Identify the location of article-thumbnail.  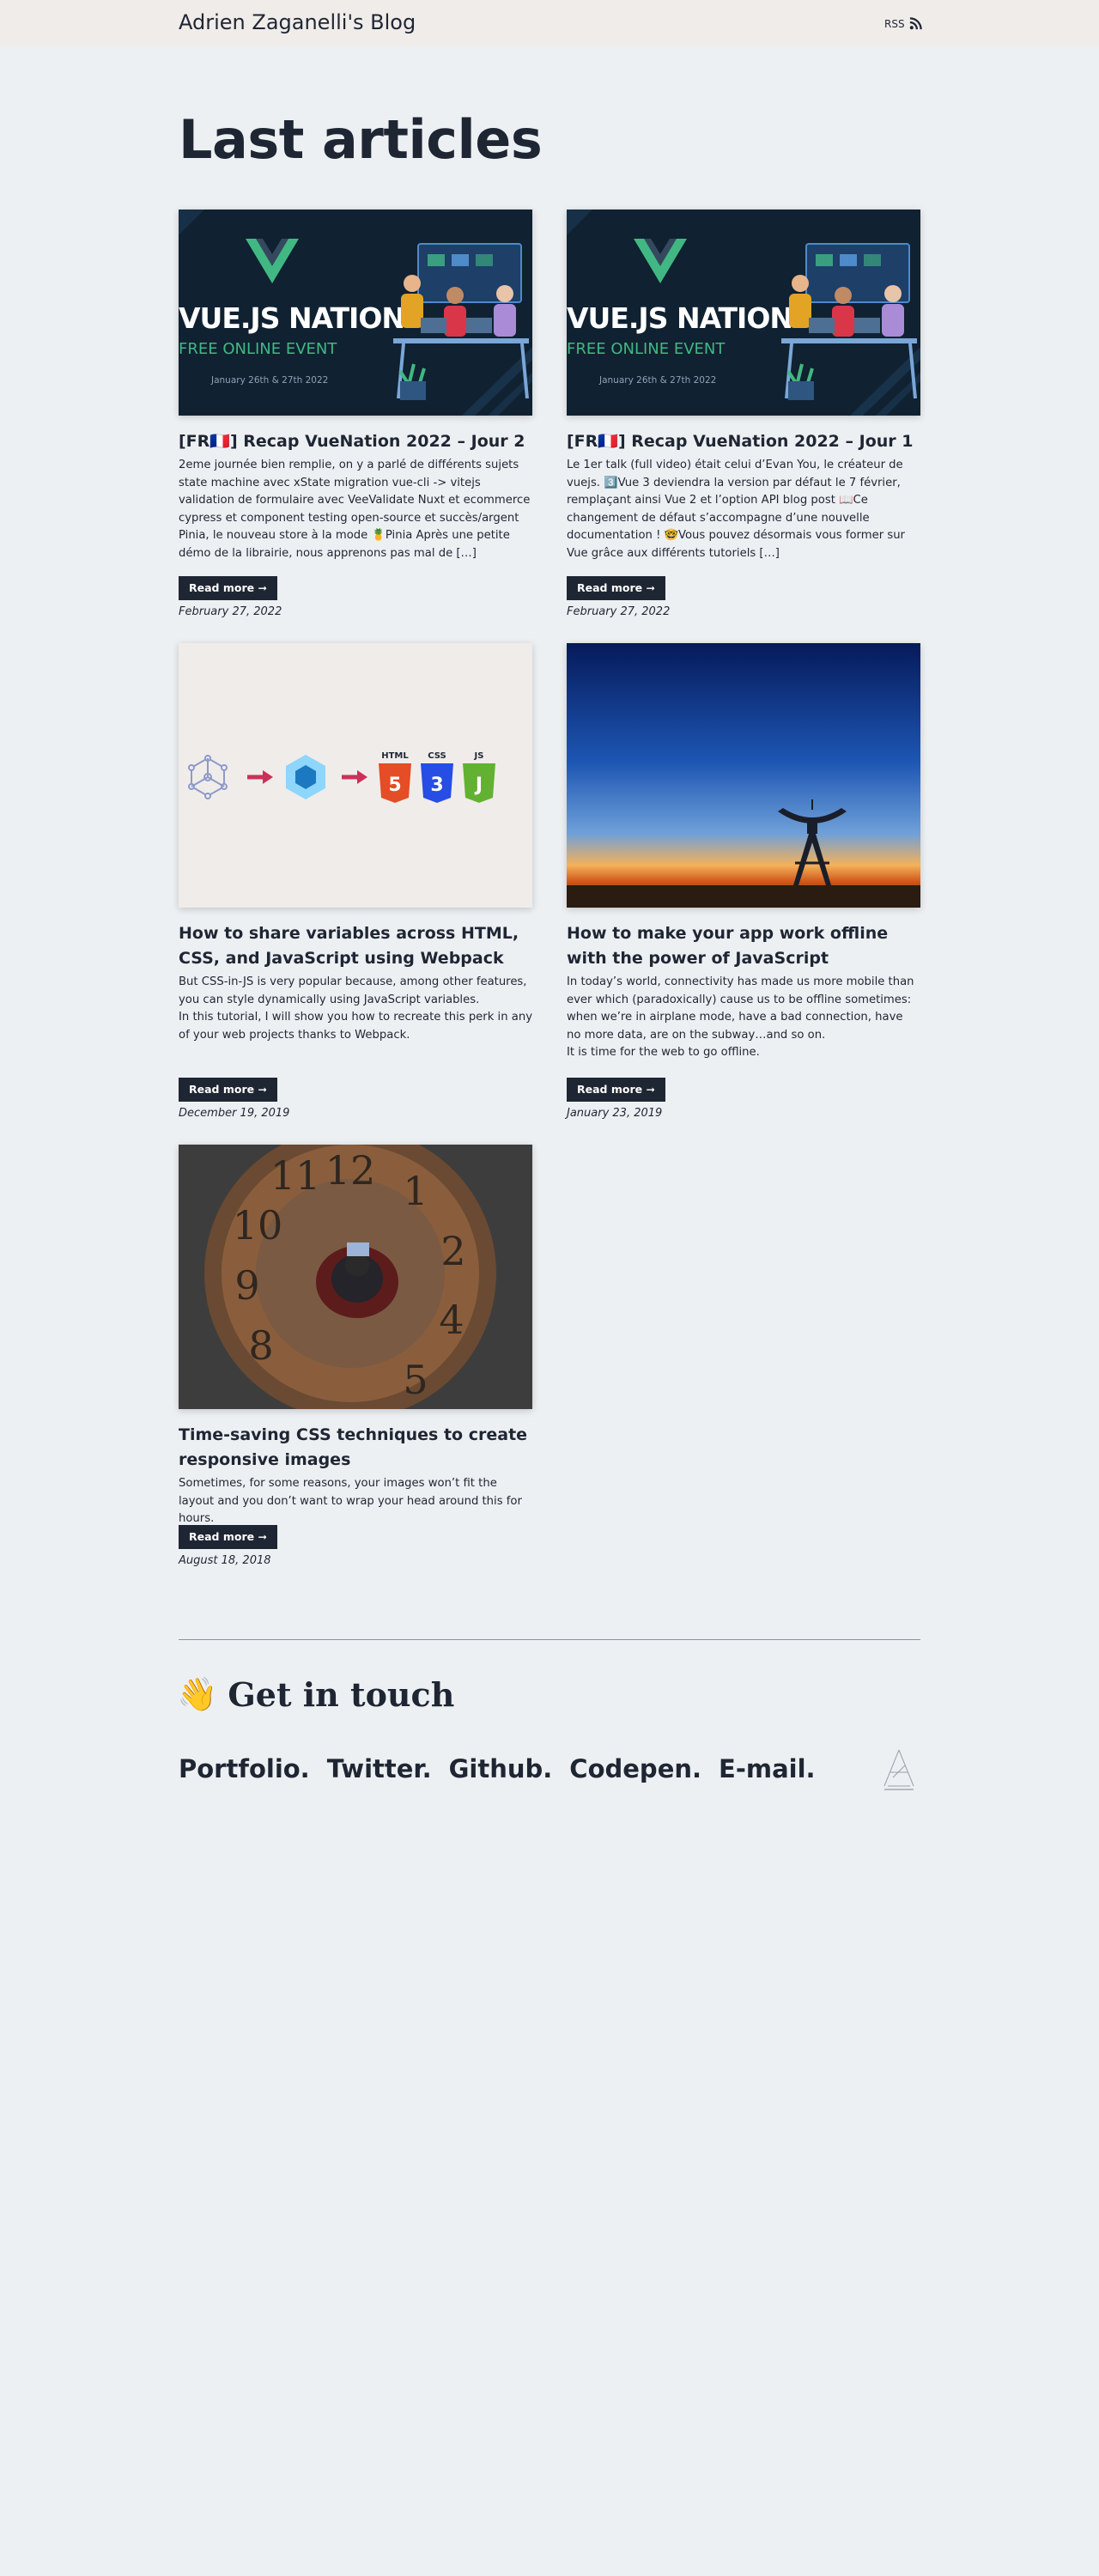
(743, 775).